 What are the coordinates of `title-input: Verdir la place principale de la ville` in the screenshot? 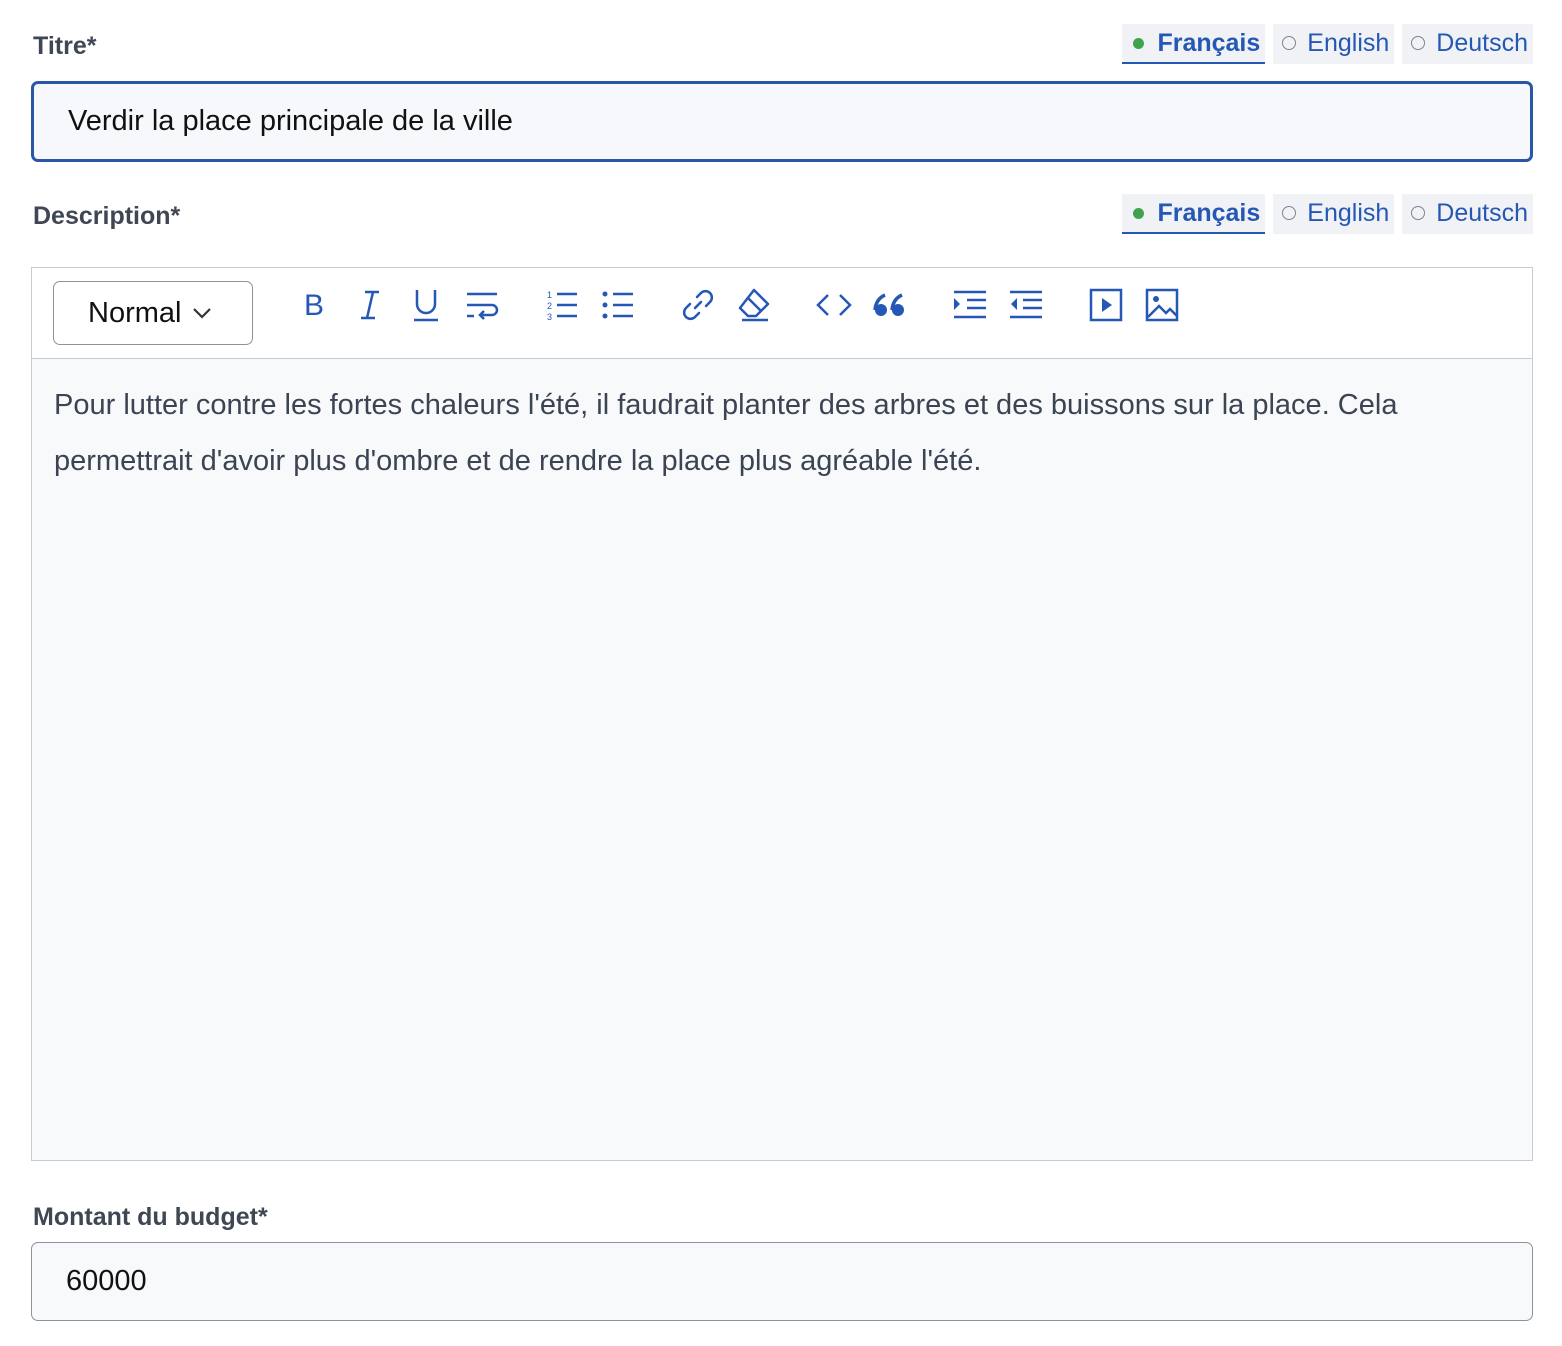 It's located at (782, 121).